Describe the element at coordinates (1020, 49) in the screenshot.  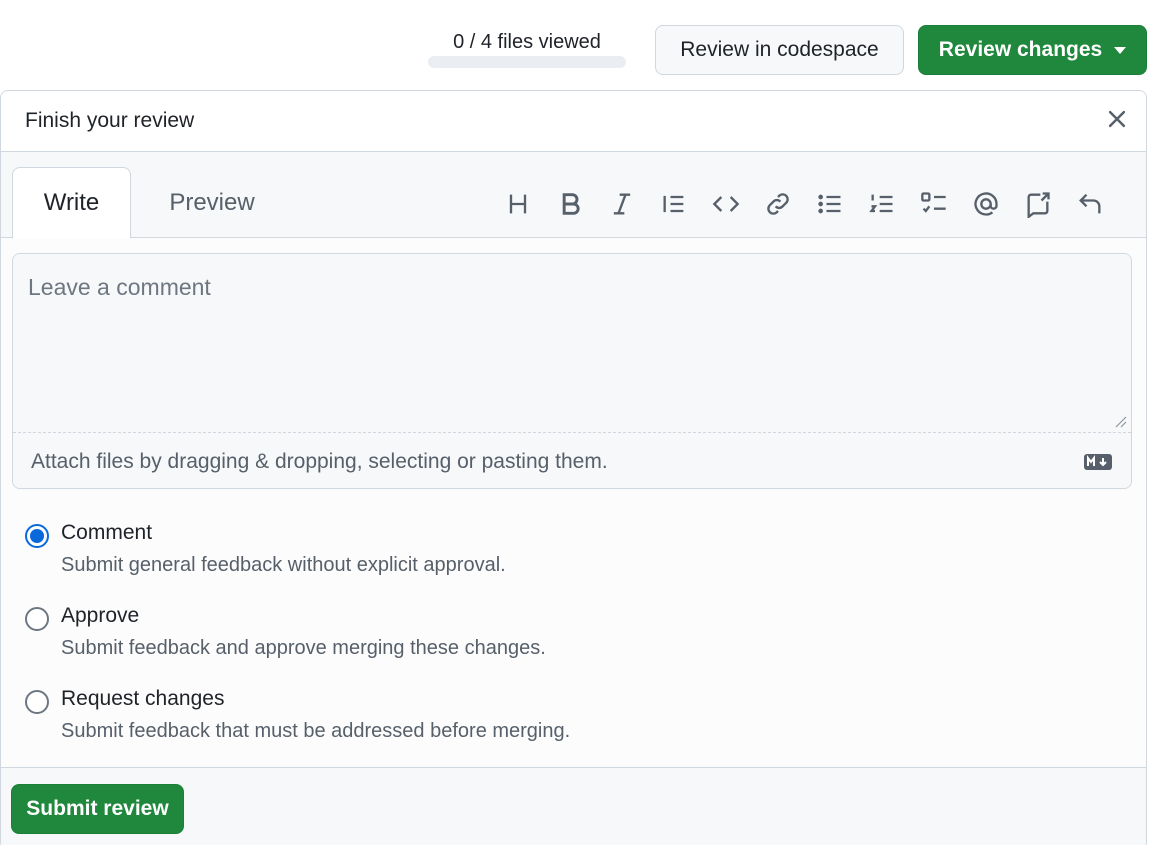
I see `review-changes-label: Review changes` at that location.